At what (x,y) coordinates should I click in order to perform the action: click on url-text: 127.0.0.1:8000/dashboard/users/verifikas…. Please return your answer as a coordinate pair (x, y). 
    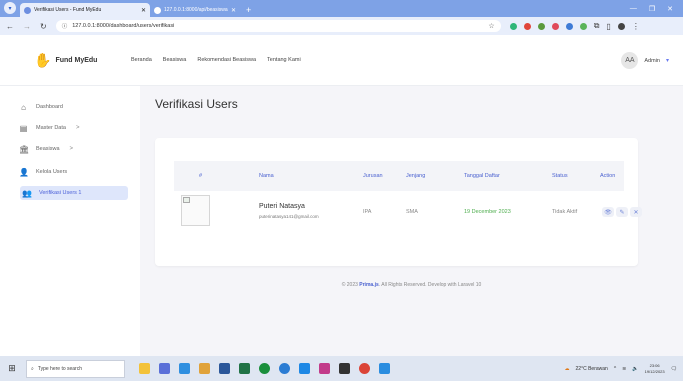
    Looking at the image, I should click on (123, 26).